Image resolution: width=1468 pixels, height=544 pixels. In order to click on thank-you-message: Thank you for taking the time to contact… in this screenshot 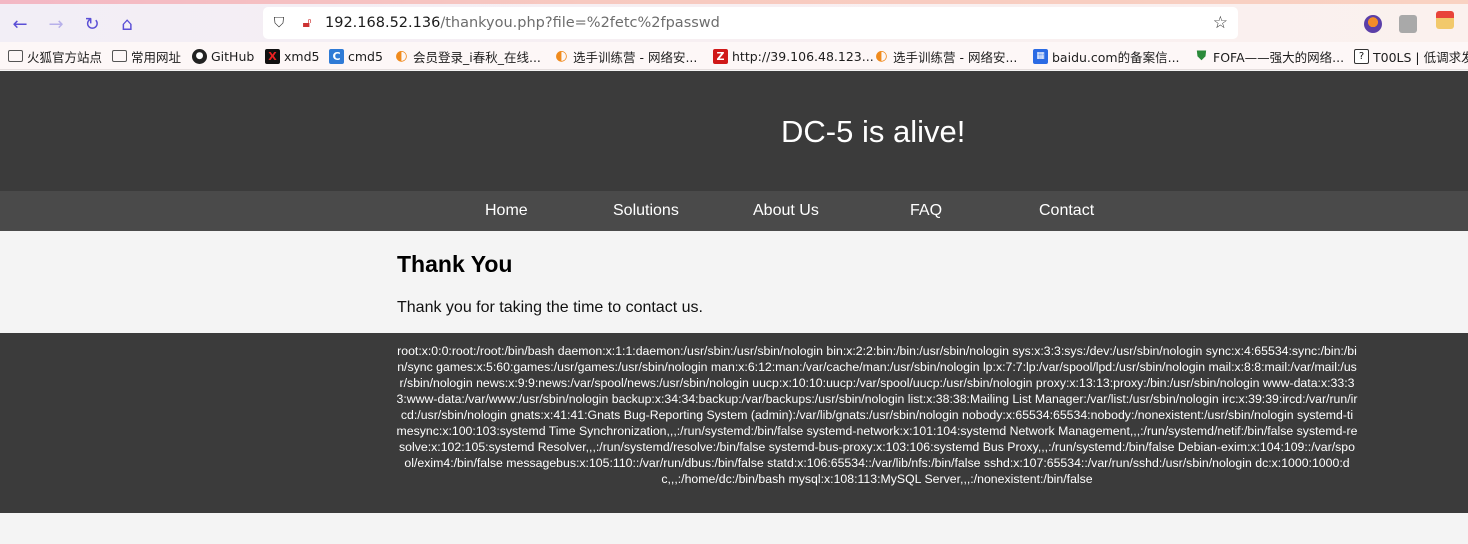, I will do `click(550, 307)`.